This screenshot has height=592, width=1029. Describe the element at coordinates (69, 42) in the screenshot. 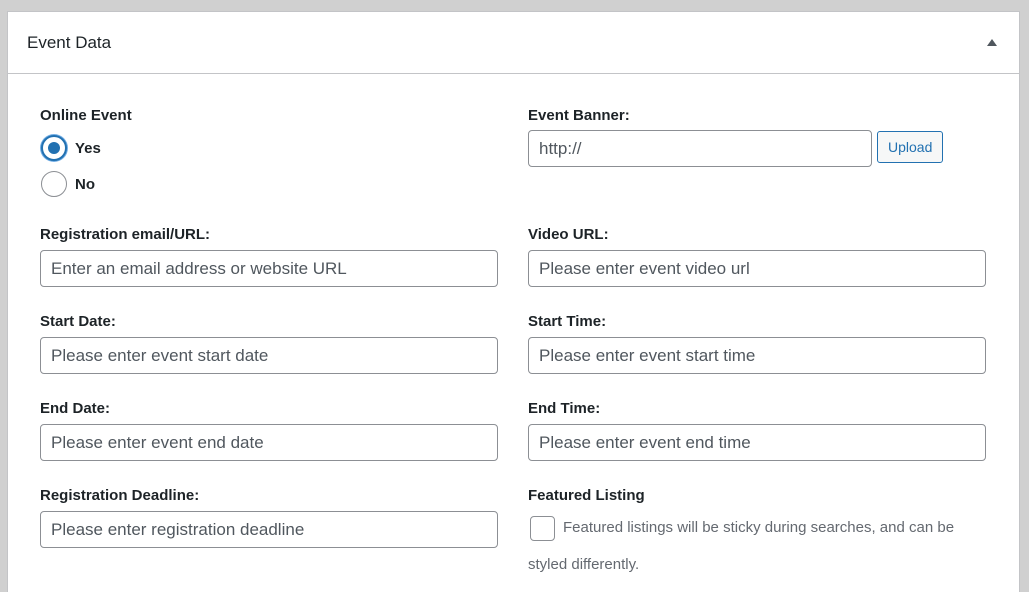

I see `panel-title: Event Data` at that location.